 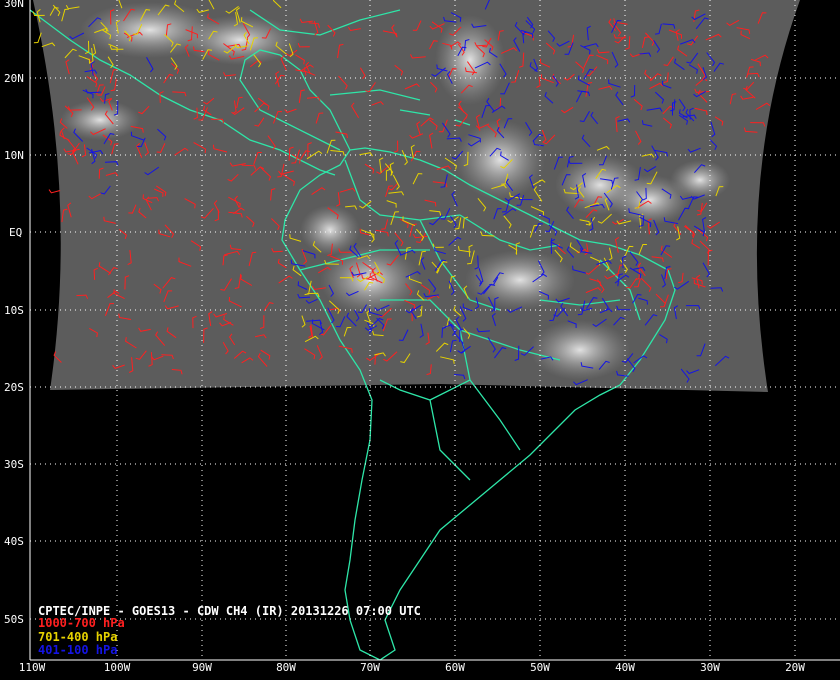 What do you see at coordinates (16, 232) in the screenshot?
I see `lat-label-eq: EQ` at bounding box center [16, 232].